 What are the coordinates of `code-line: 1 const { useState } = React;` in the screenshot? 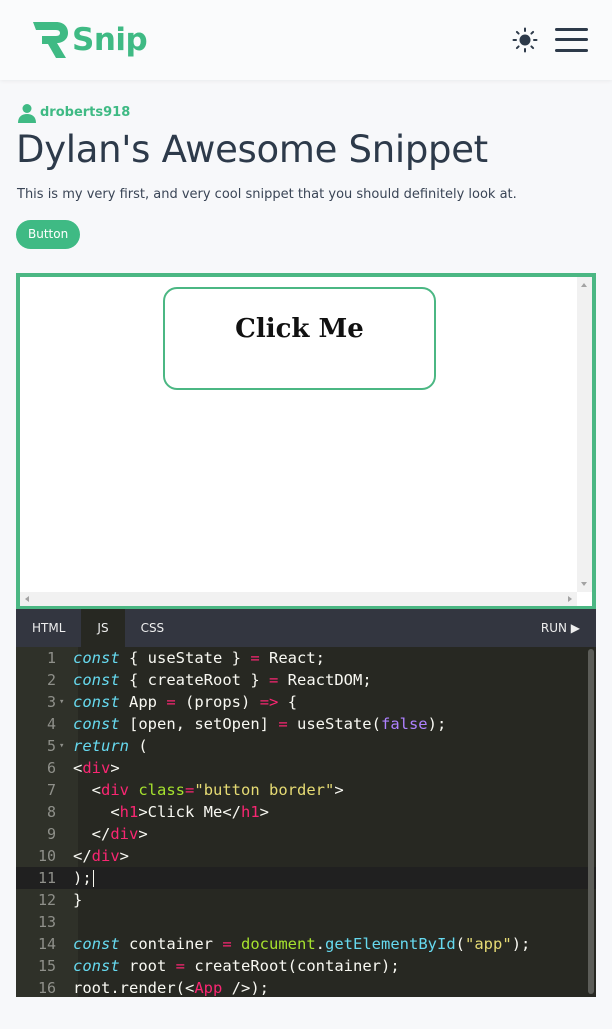 It's located at (306, 658).